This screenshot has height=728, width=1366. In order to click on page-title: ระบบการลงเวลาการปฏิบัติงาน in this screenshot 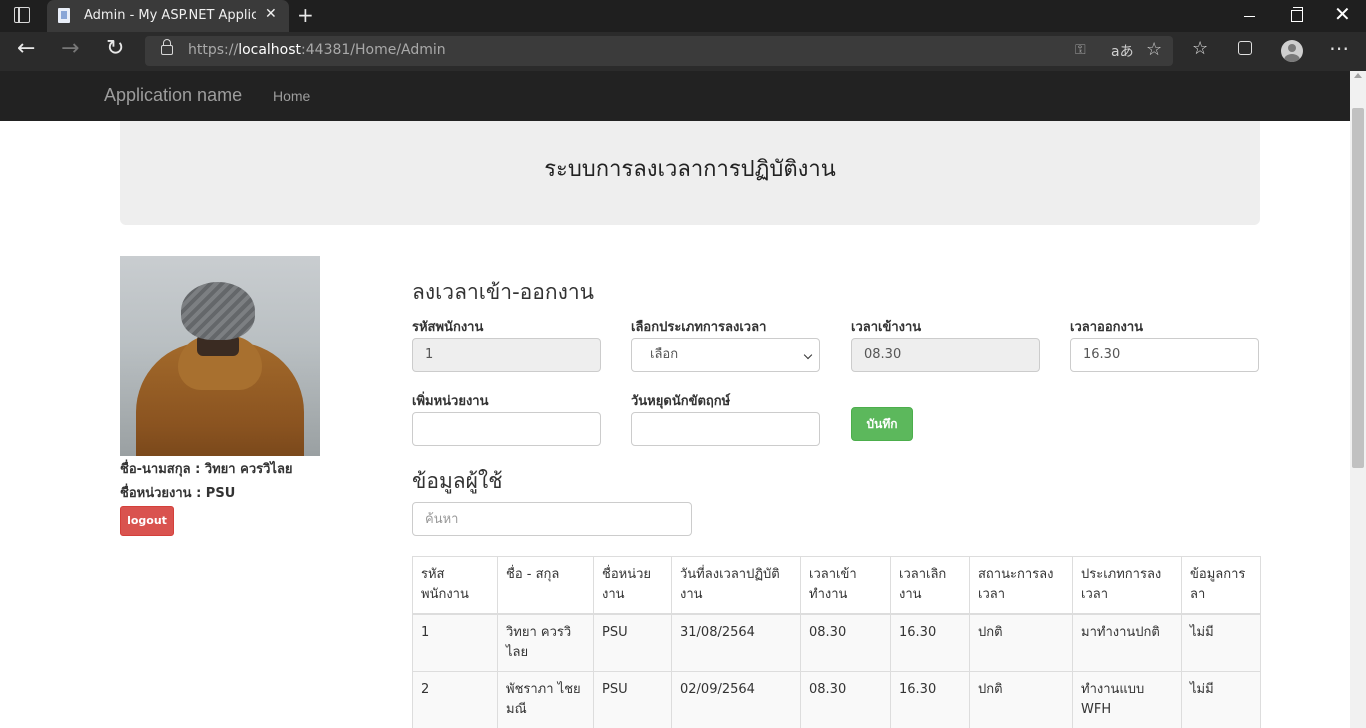, I will do `click(690, 169)`.